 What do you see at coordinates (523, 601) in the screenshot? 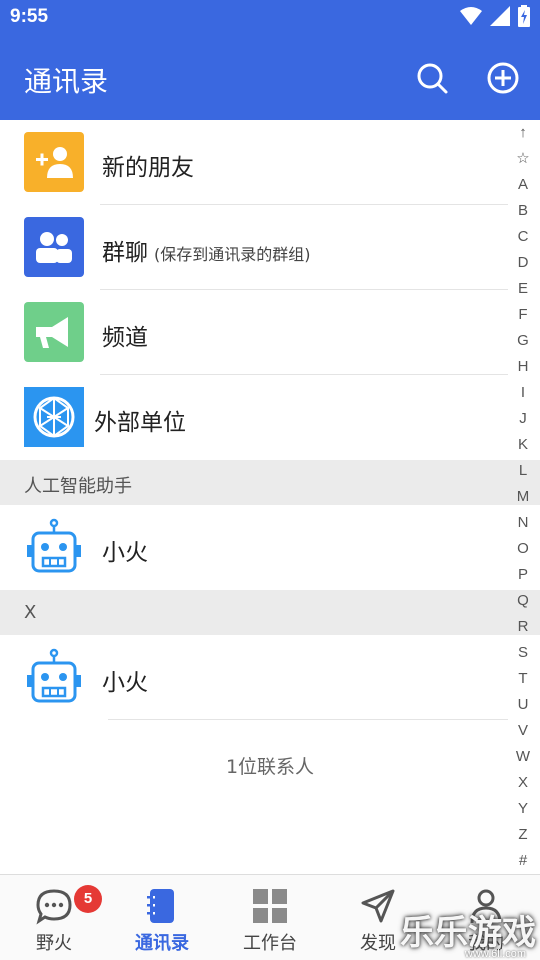
I see `index-letter: Q` at bounding box center [523, 601].